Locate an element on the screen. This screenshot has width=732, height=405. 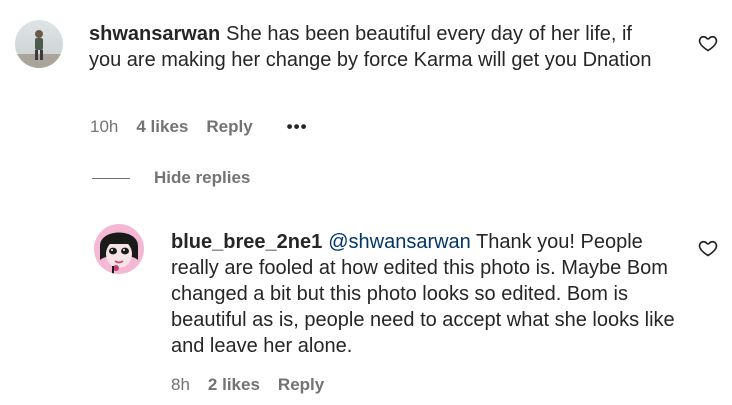
avatar-illustration is located at coordinates (119, 249).